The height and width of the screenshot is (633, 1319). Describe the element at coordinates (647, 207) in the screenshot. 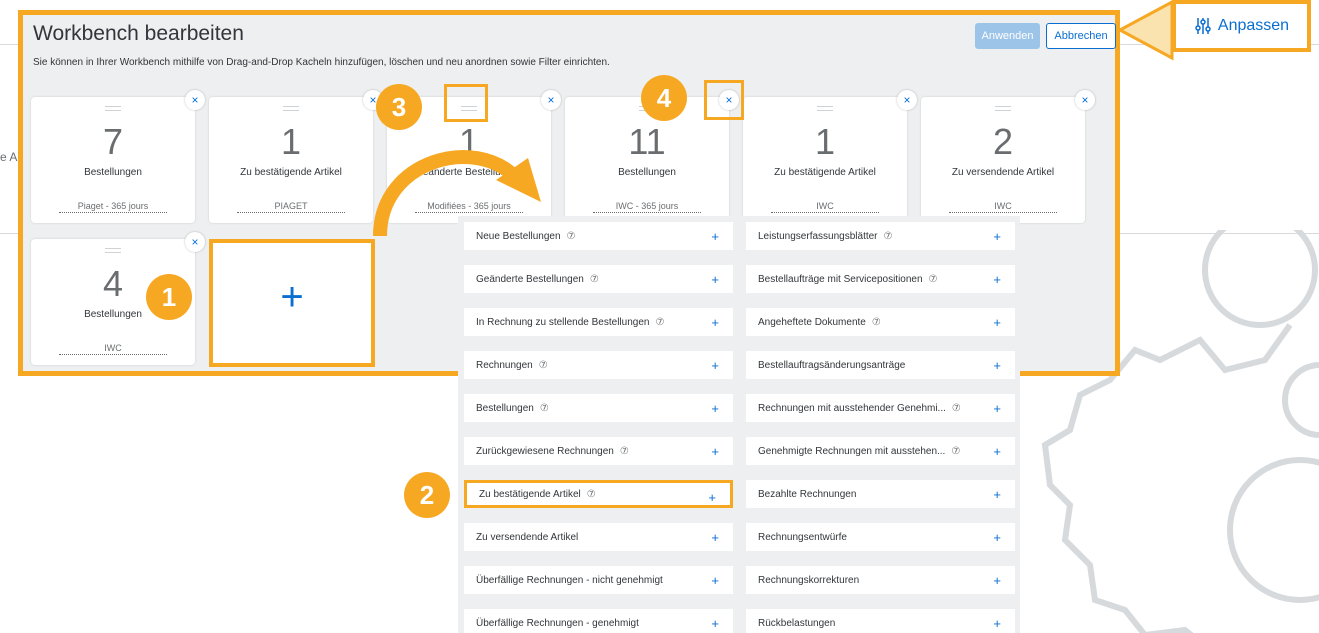

I see `tile-filter: IWC - 365 jours` at that location.